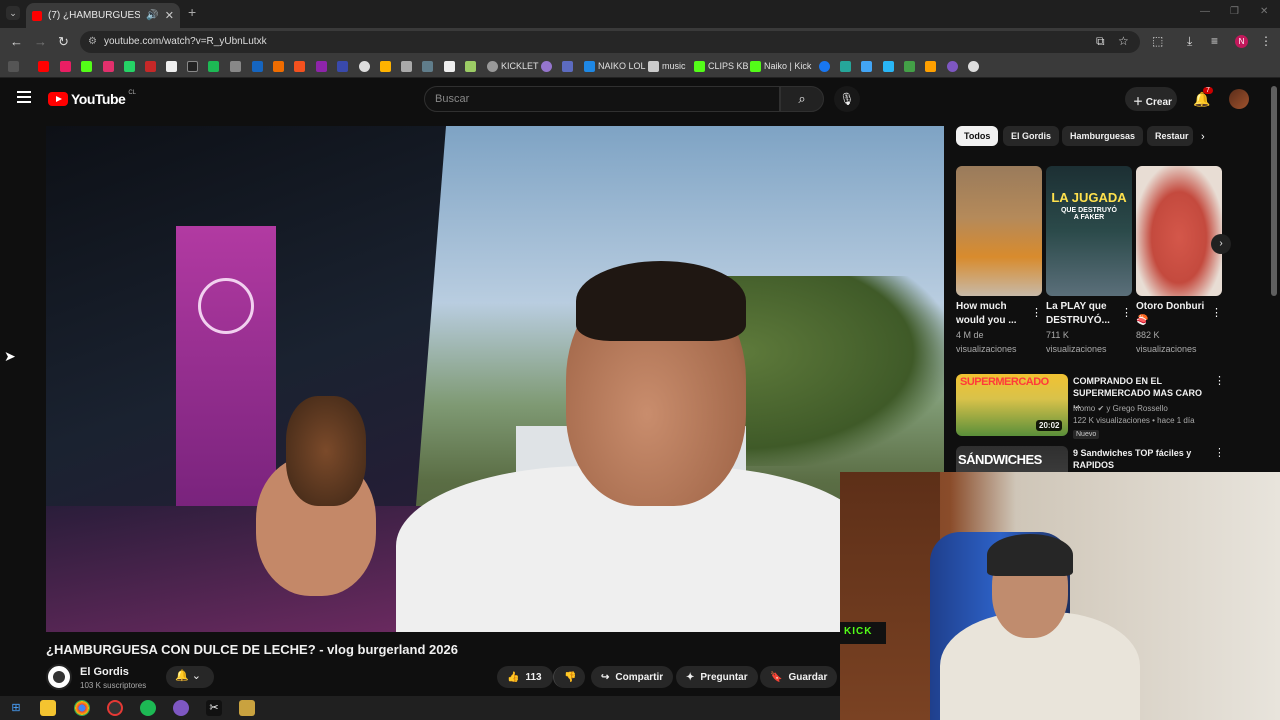 The image size is (1280, 720). I want to click on bookmark-label: music, so click(674, 66).